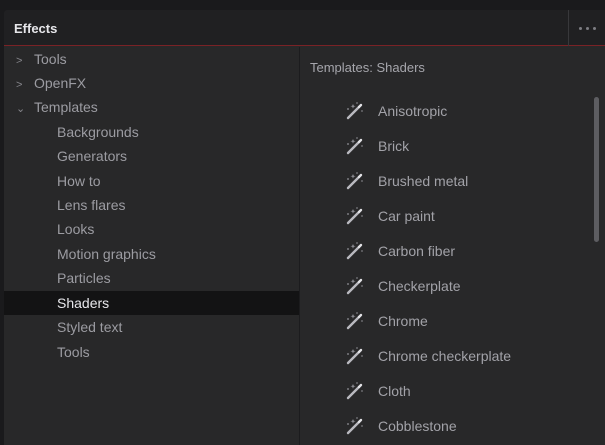 The height and width of the screenshot is (445, 605). I want to click on effect-item: Checkerplate, so click(464, 286).